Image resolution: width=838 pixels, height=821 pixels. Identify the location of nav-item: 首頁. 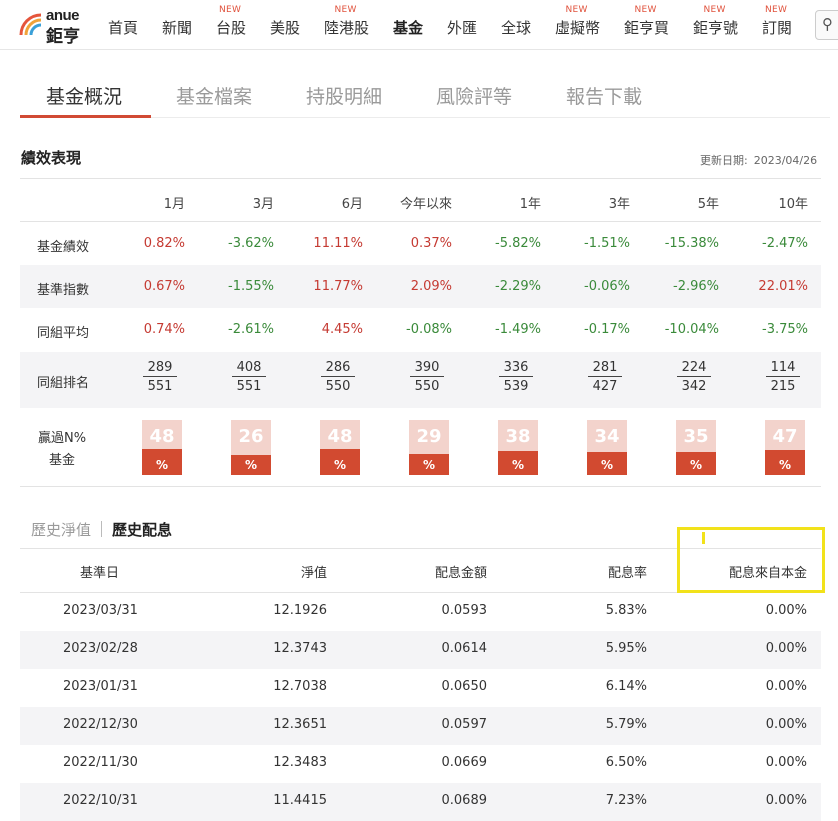
(123, 27).